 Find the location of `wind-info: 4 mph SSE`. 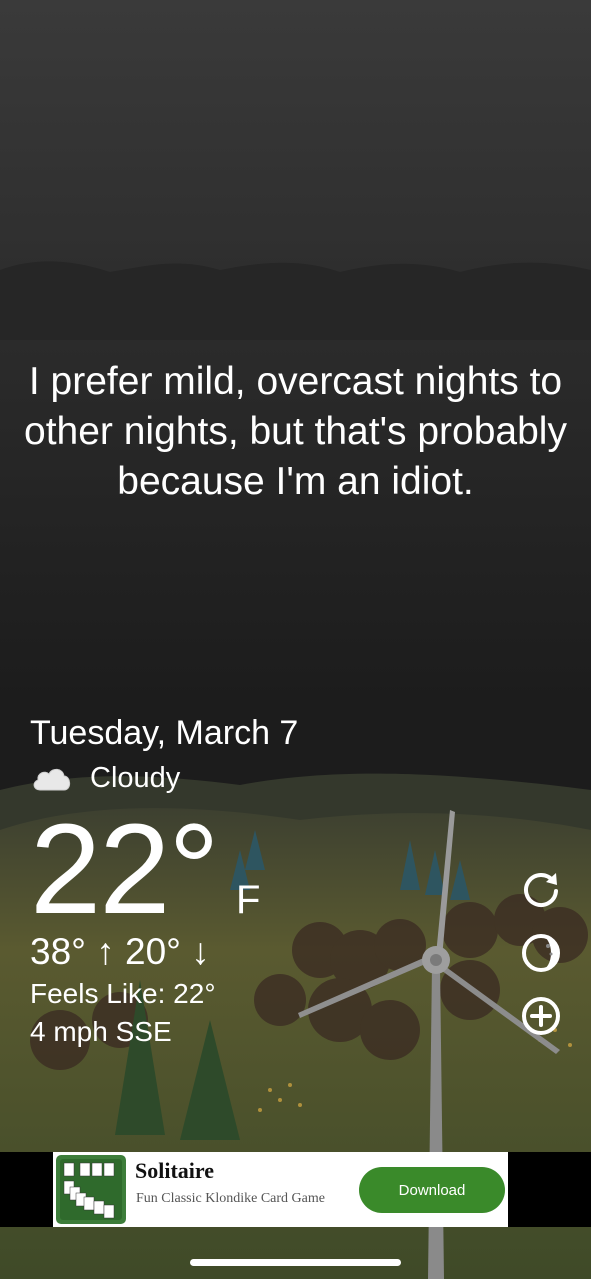

wind-info: 4 mph SSE is located at coordinates (101, 1031).